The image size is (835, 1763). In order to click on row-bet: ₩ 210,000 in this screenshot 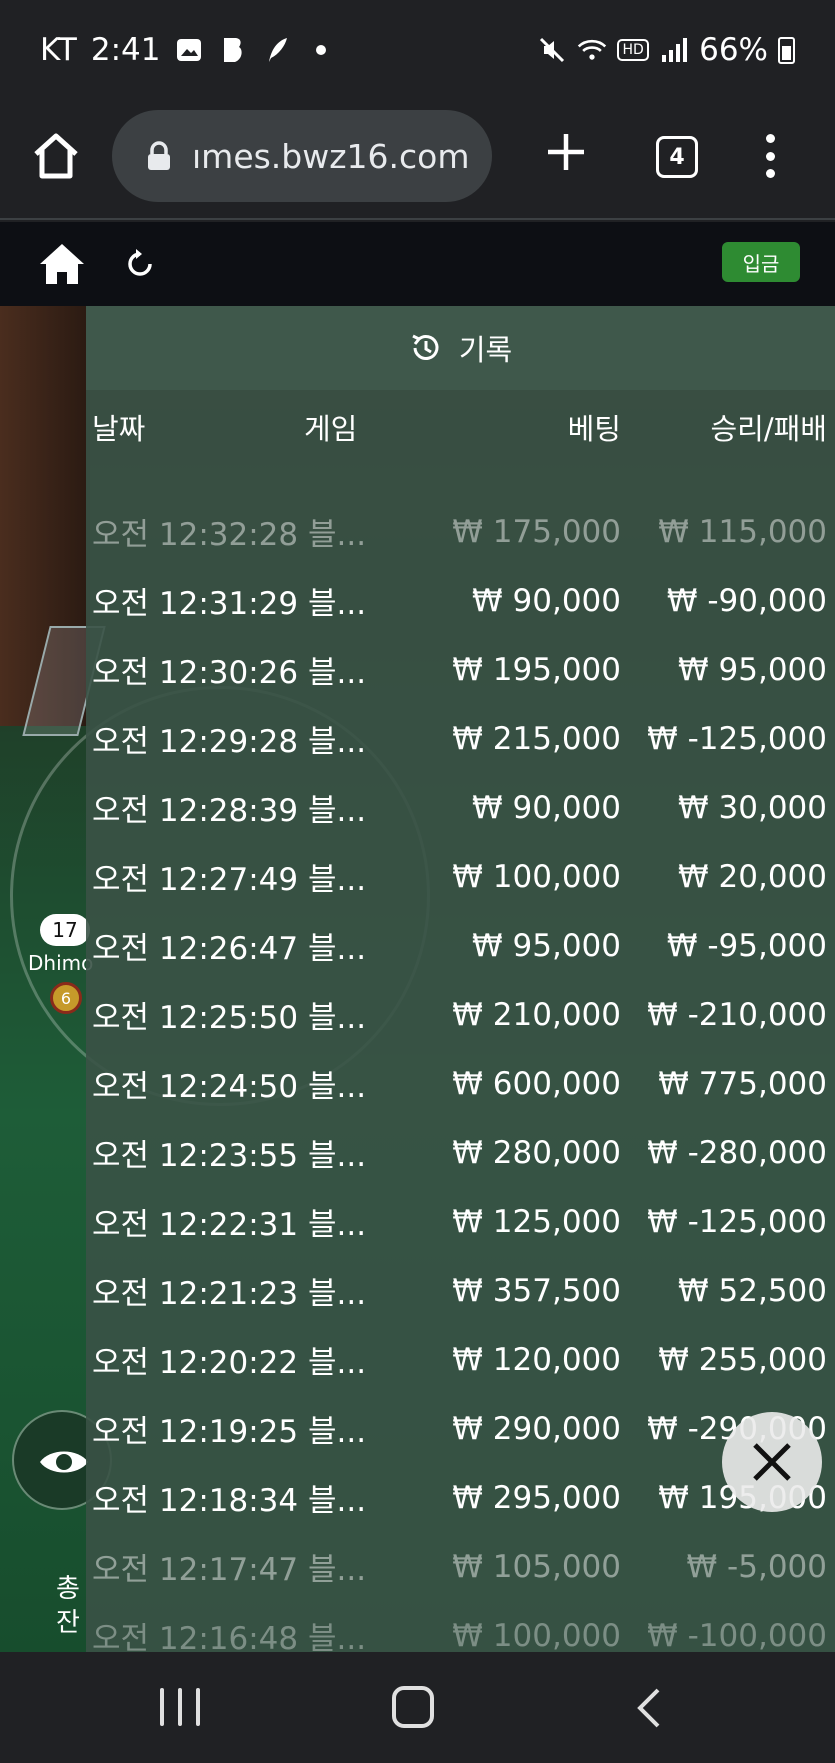, I will do `click(536, 1014)`.